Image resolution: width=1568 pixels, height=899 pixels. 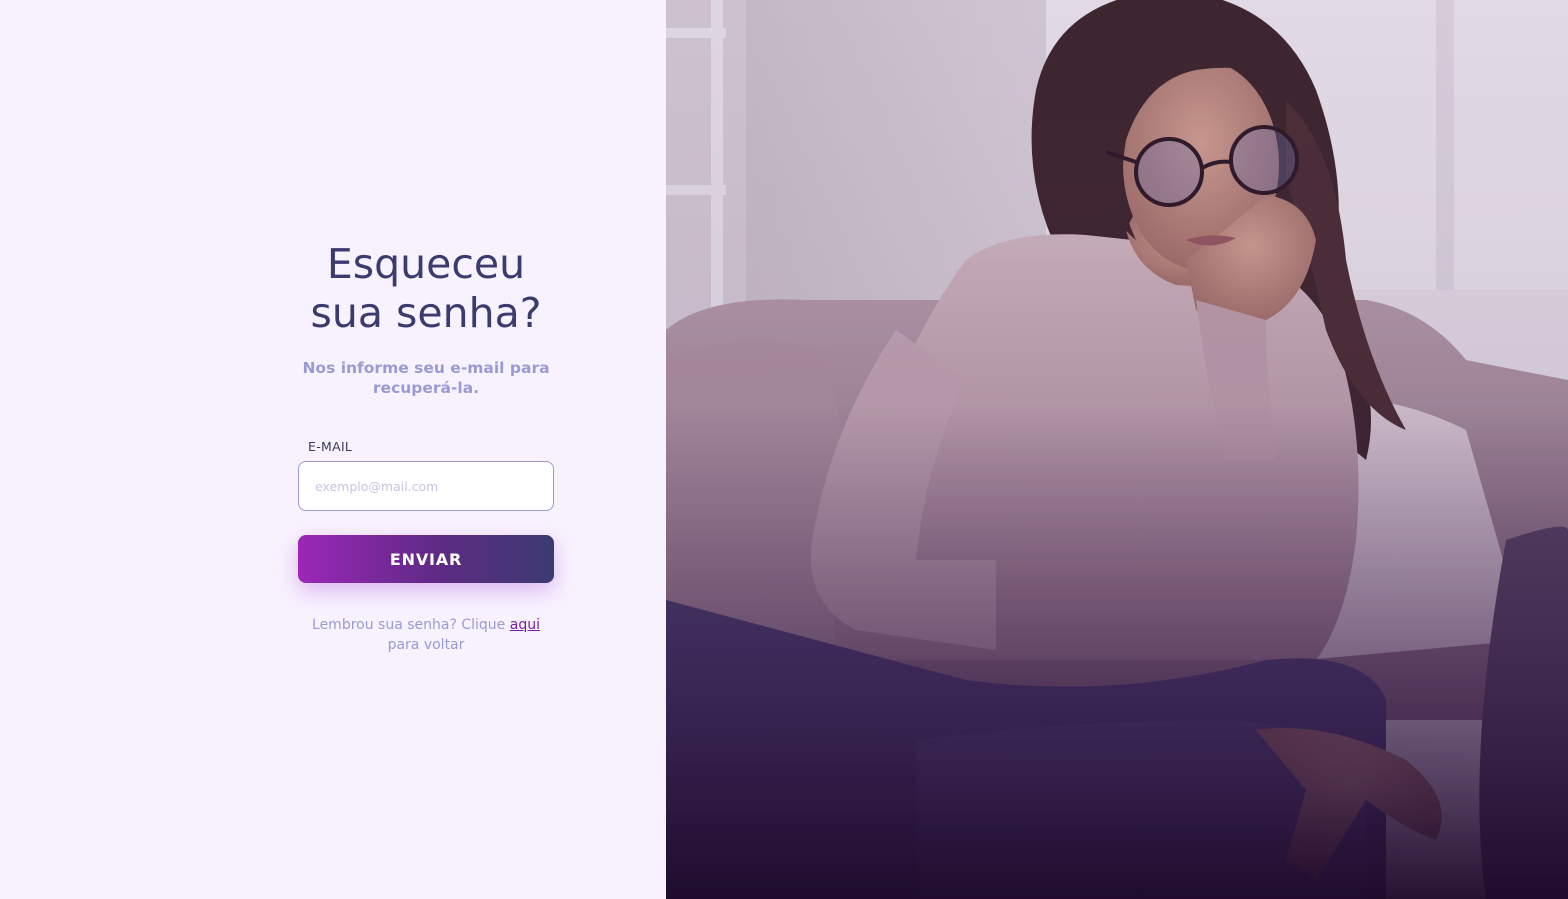 I want to click on title-line-1: Esqueceu, so click(x=426, y=264).